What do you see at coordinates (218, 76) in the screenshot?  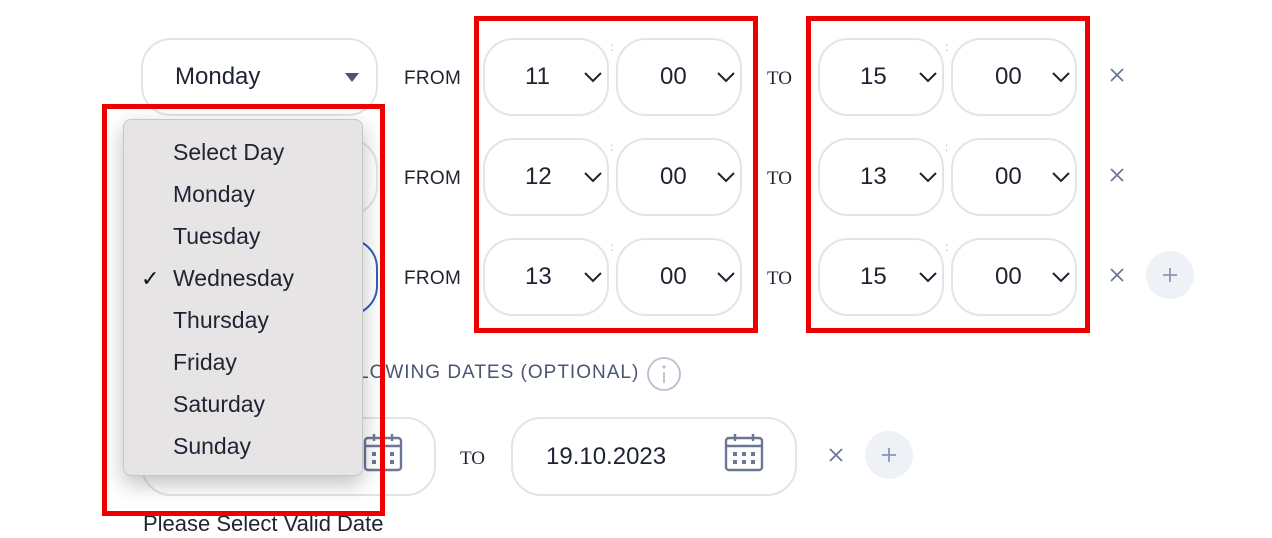 I see `day-select-value: Monday` at bounding box center [218, 76].